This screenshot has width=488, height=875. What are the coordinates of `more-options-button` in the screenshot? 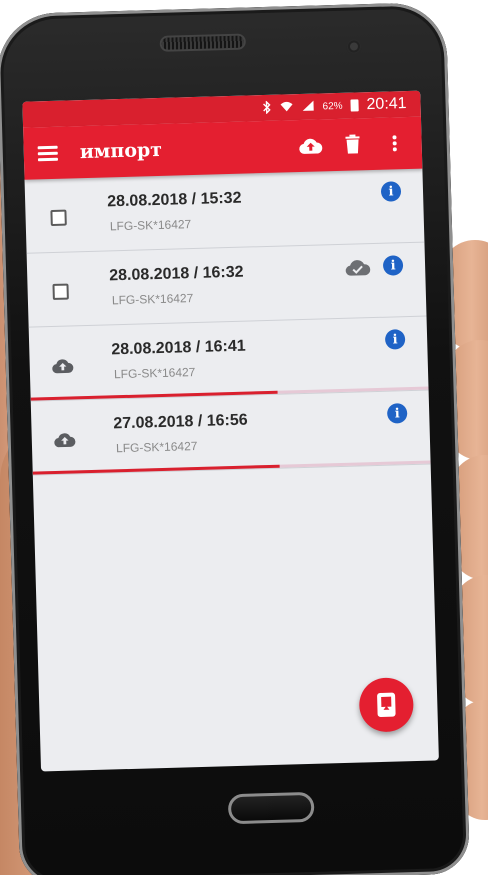 It's located at (394, 143).